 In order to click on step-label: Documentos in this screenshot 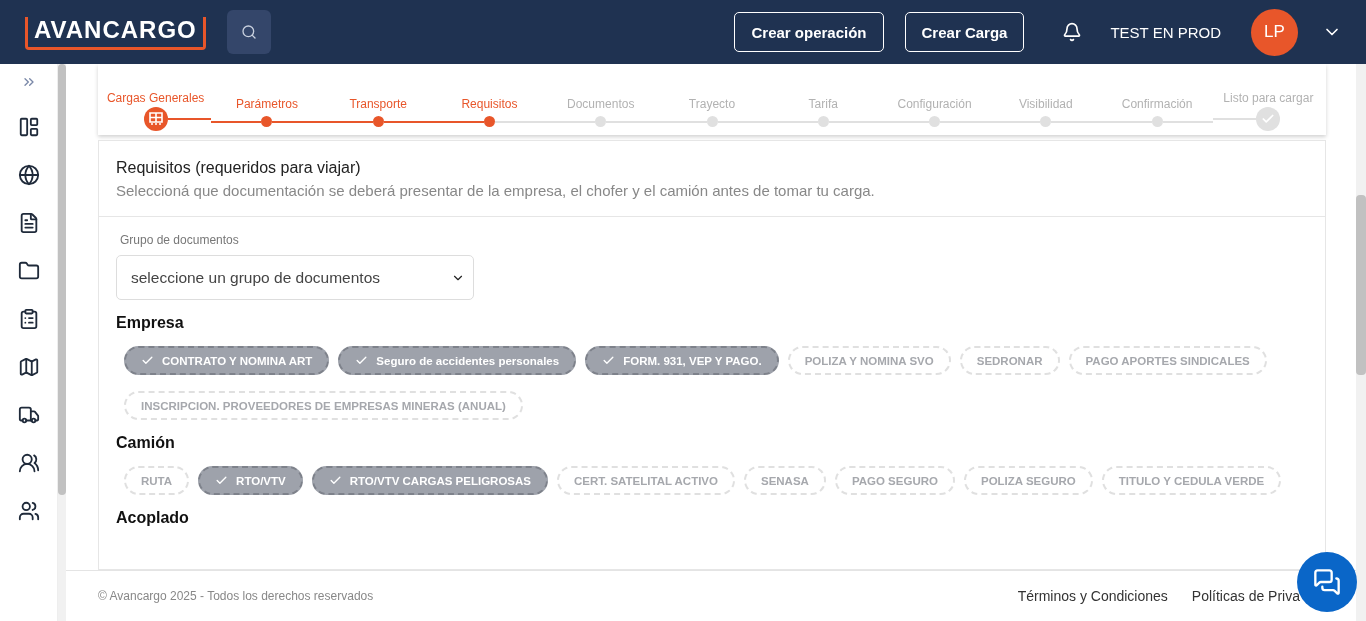, I will do `click(601, 104)`.